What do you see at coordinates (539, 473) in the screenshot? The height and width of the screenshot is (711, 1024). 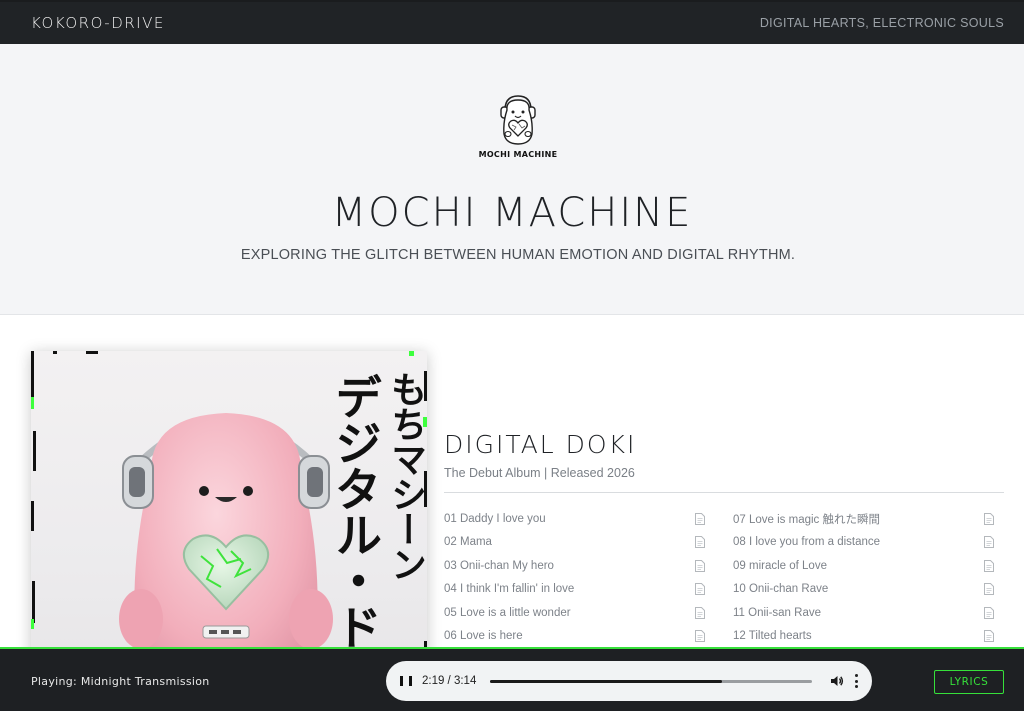 I see `album-meta: The Debut Album | Released 2026` at bounding box center [539, 473].